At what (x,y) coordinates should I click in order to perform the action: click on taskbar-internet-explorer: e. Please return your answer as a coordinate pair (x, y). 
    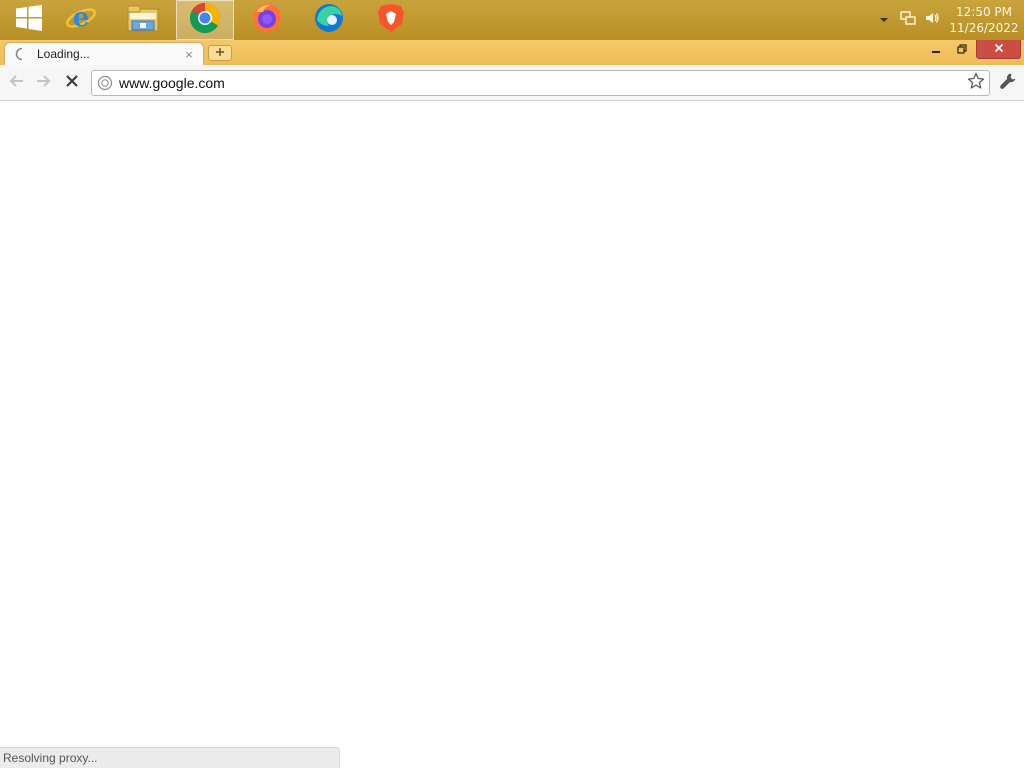
    Looking at the image, I should click on (81, 20).